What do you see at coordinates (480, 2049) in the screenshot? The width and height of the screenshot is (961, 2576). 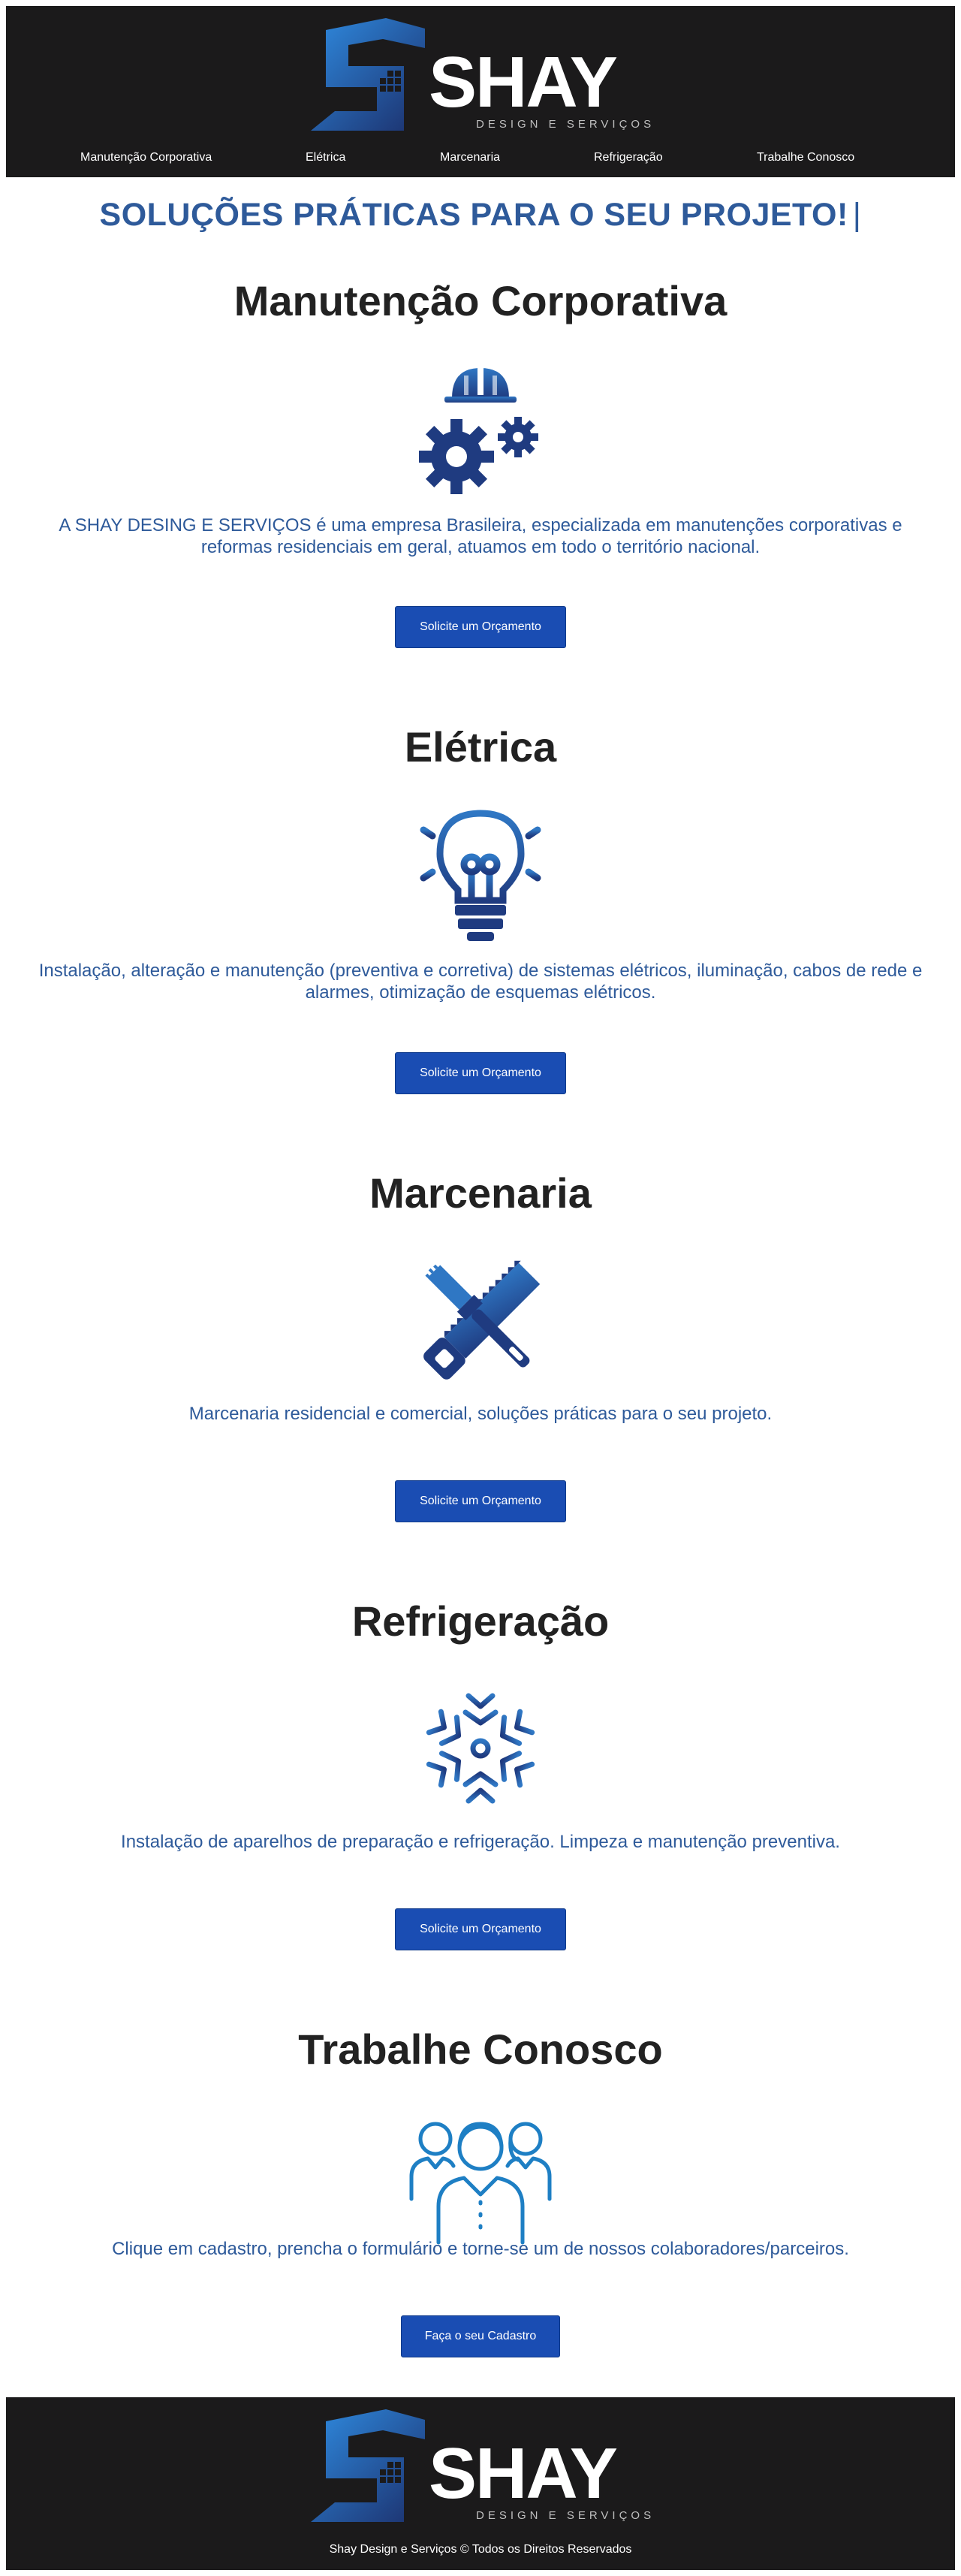 I see `section-title: Trabalhe Conosco` at bounding box center [480, 2049].